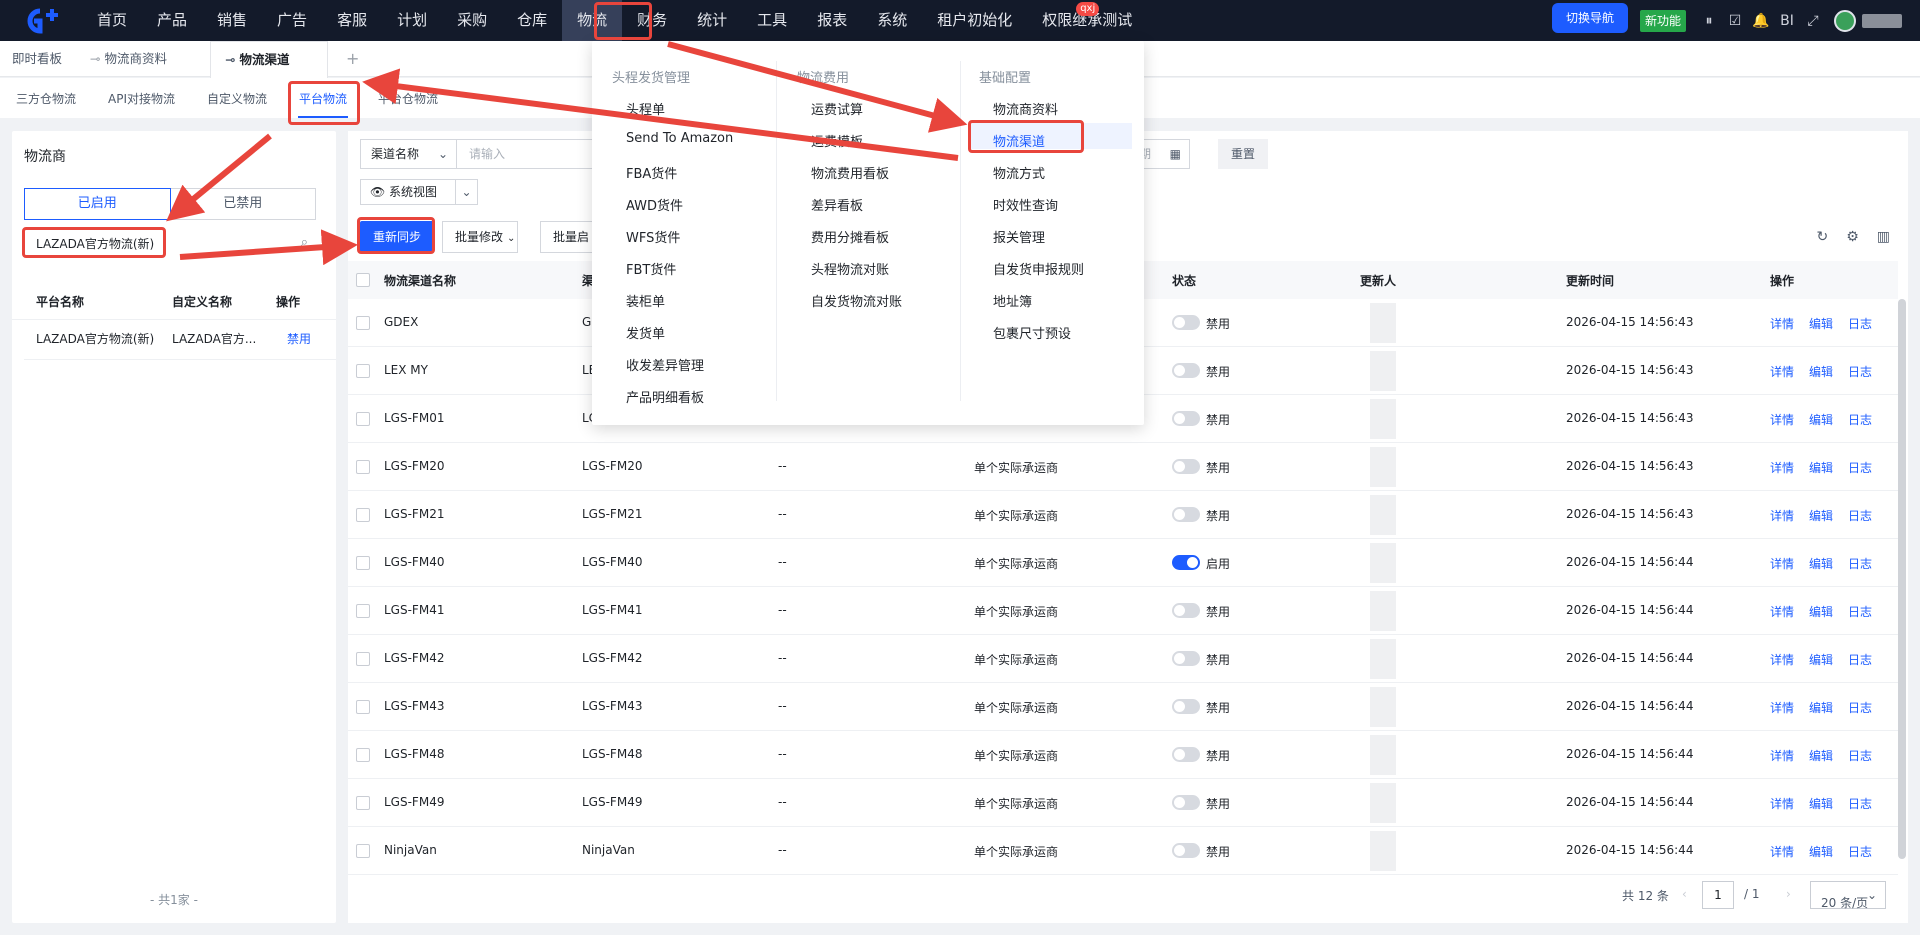 Image resolution: width=1920 pixels, height=935 pixels. I want to click on prev-page-icon: ‹, so click(1684, 894).